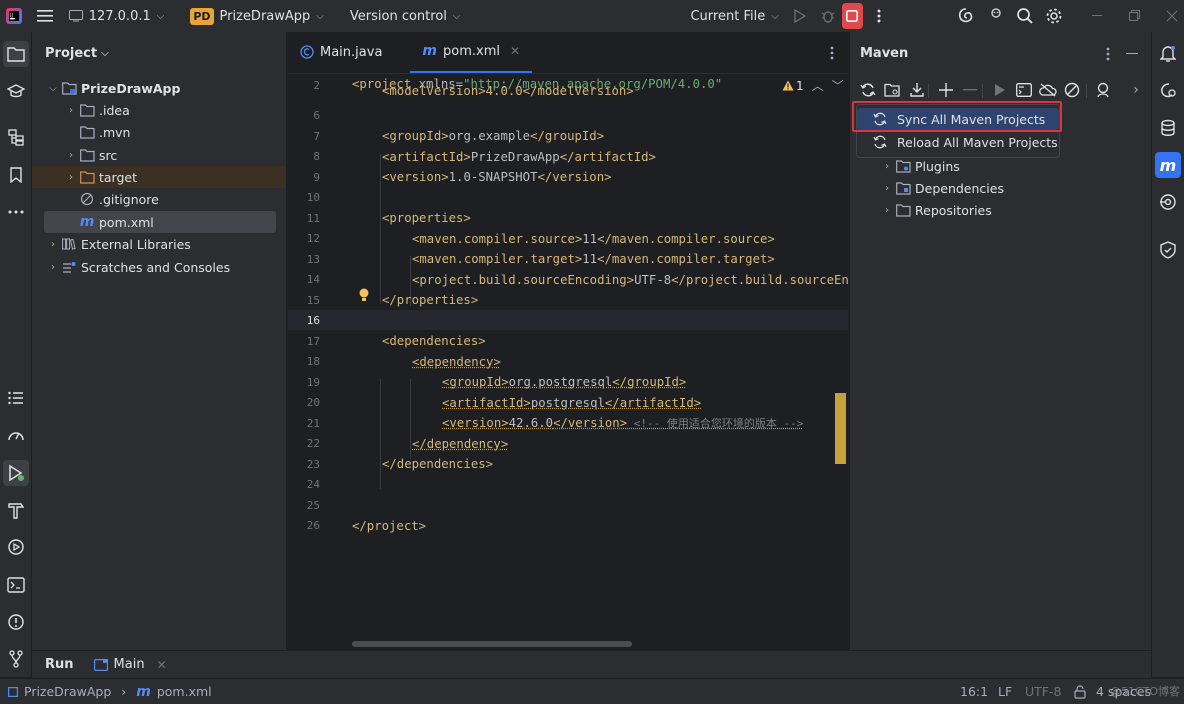  What do you see at coordinates (519, 157) in the screenshot?
I see `code-line-8: <artifactId>PrizeDrawApp</artifactId>` at bounding box center [519, 157].